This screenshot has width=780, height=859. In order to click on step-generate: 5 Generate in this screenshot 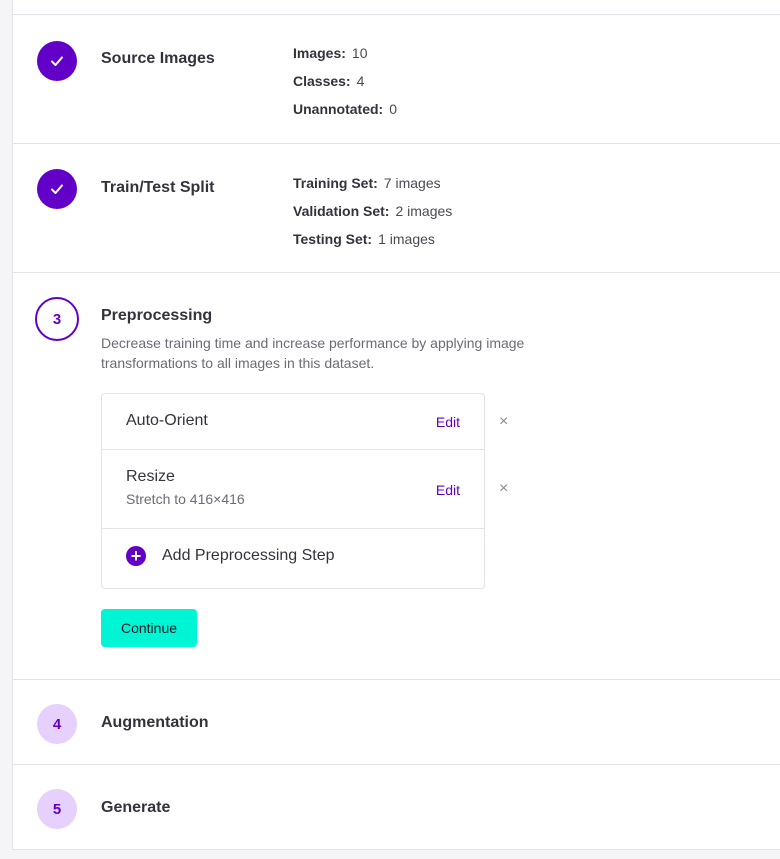, I will do `click(396, 807)`.